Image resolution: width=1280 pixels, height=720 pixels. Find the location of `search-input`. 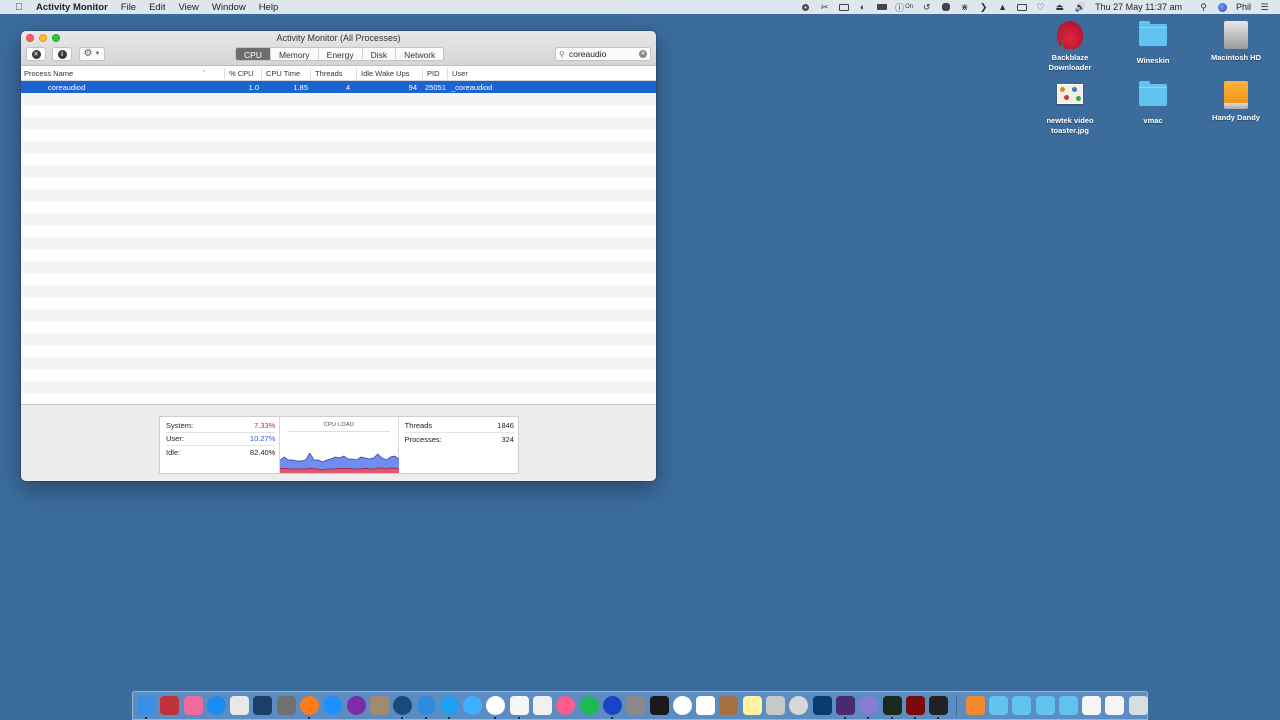

search-input is located at coordinates (604, 54).